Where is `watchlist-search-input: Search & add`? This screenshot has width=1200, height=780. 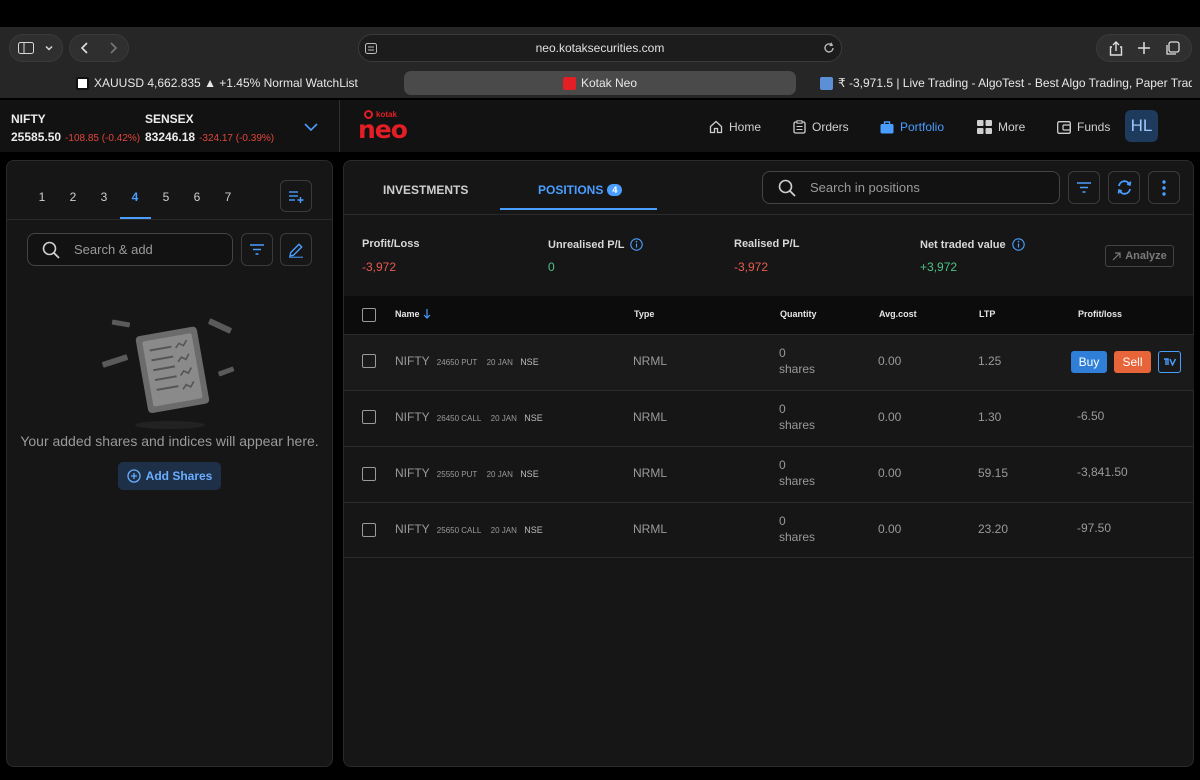 watchlist-search-input: Search & add is located at coordinates (130, 249).